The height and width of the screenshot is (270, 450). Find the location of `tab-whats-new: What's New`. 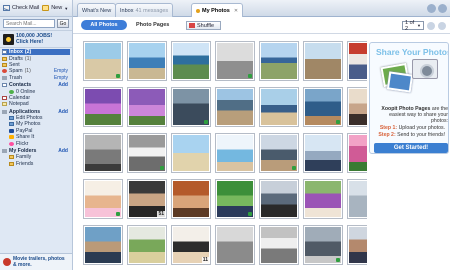

tab-whats-new: What's New is located at coordinates (97, 10).